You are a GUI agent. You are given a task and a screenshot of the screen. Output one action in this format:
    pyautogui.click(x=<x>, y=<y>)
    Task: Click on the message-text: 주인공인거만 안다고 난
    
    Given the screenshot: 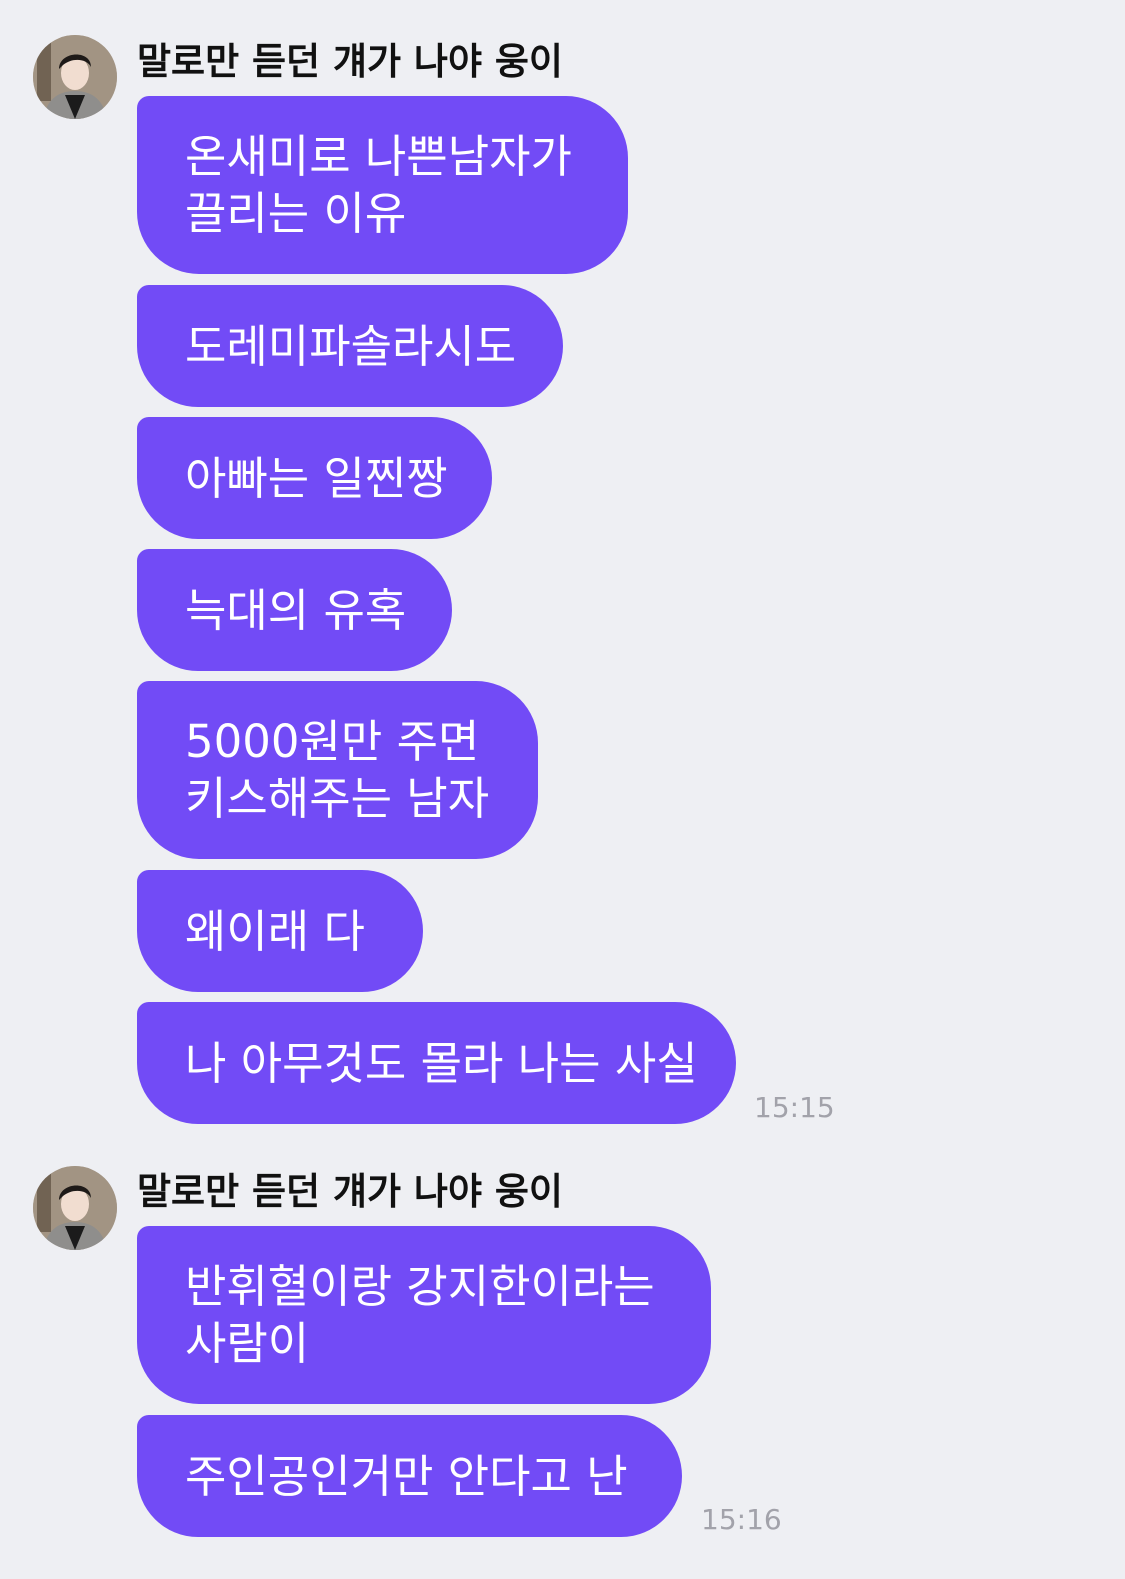 What is the action you would take?
    pyautogui.click(x=406, y=1476)
    